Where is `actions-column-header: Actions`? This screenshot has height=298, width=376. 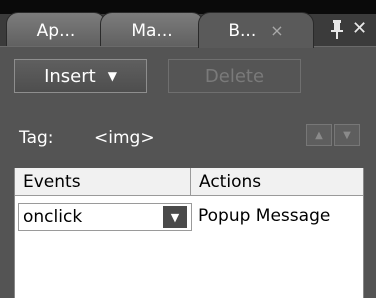 actions-column-header: Actions is located at coordinates (277, 182).